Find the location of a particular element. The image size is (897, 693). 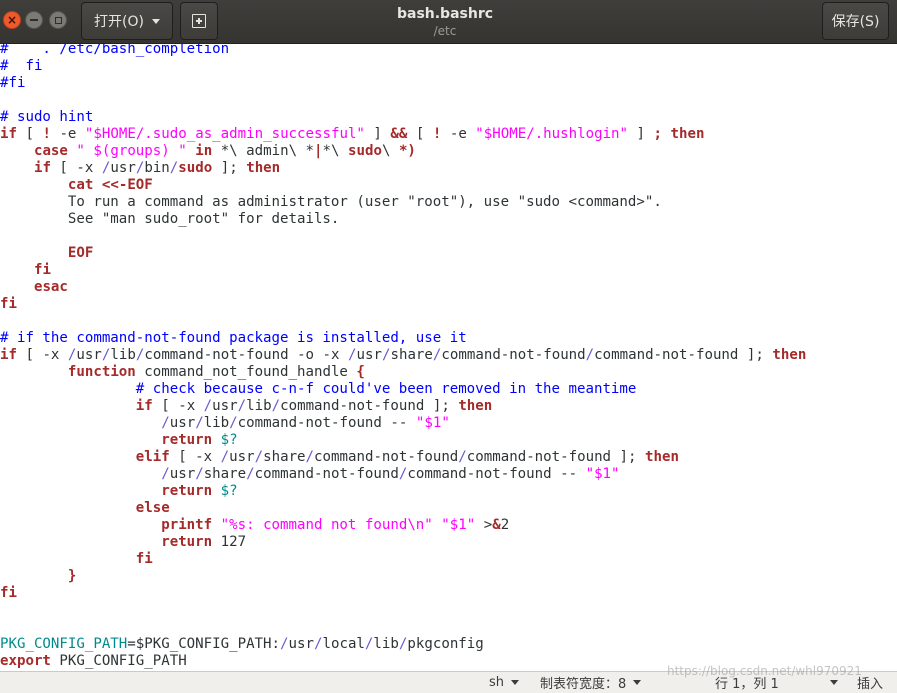

code-token: #fi is located at coordinates (13, 83).